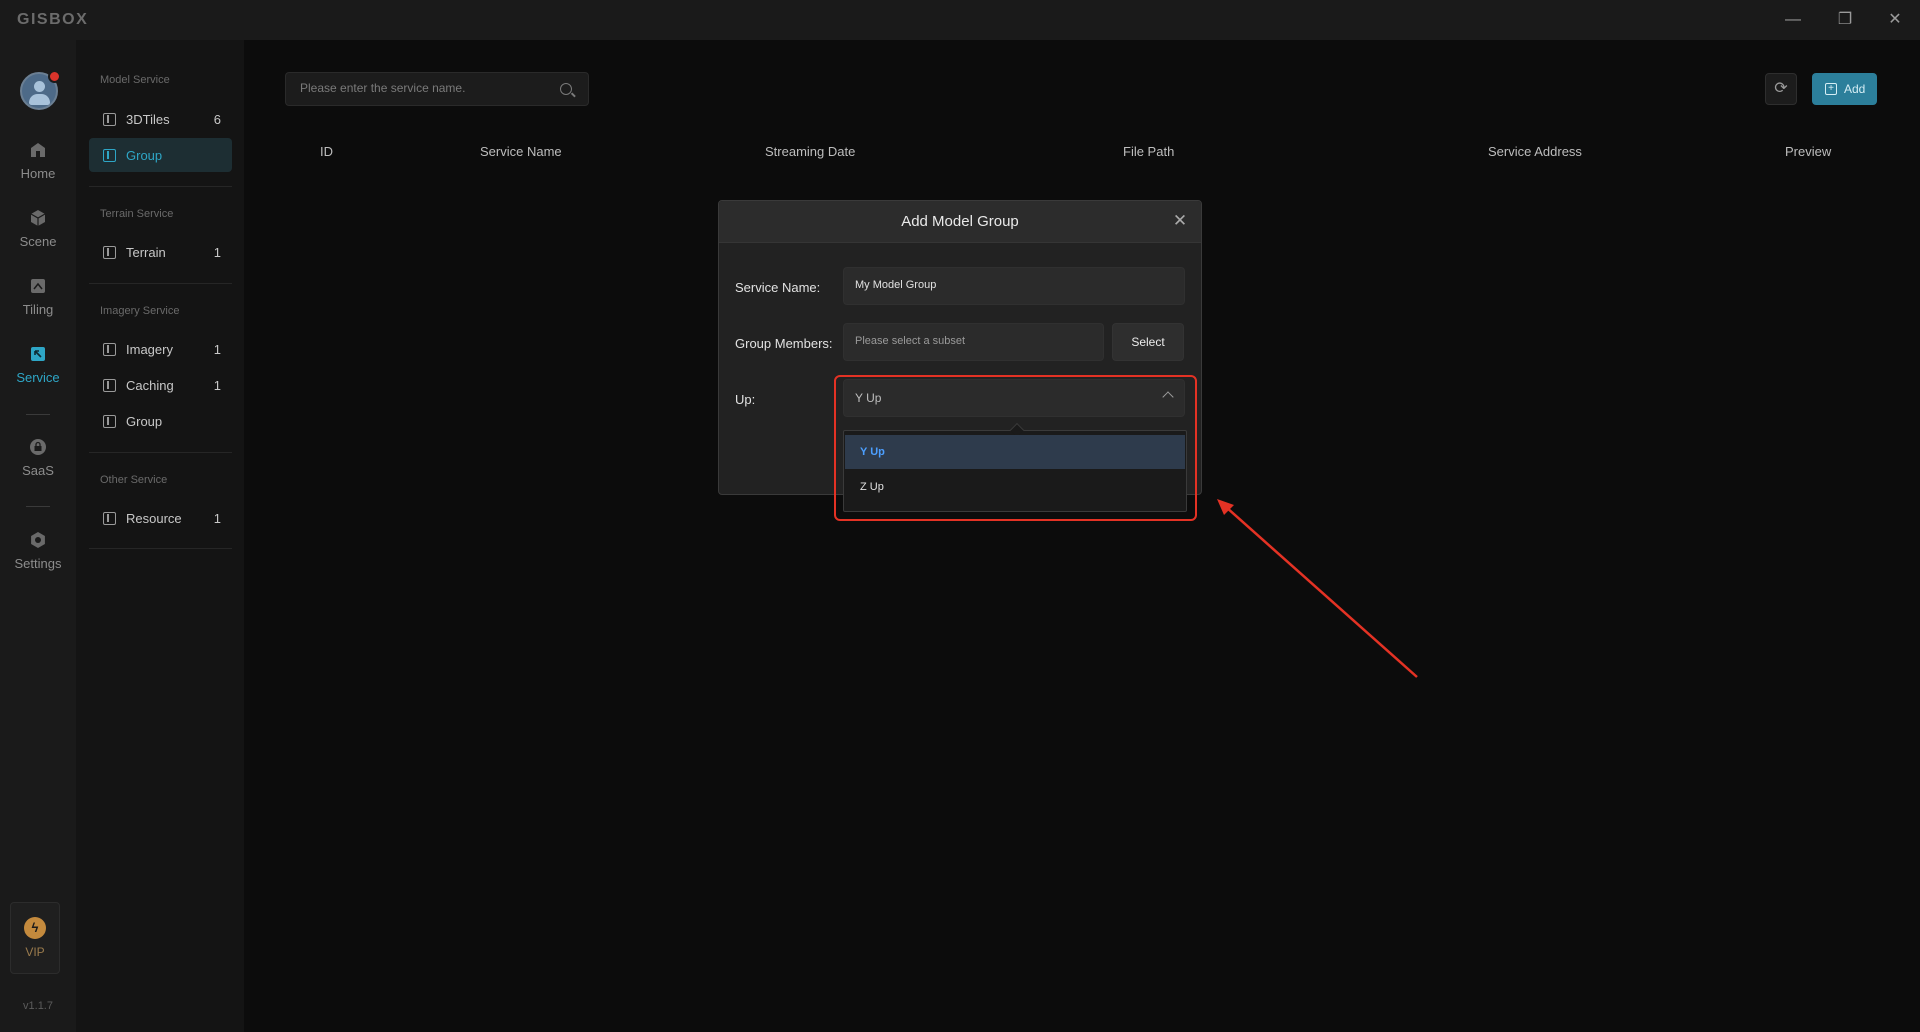 This screenshot has height=1032, width=1920. I want to click on rail-item-scene: Scene, so click(38, 238).